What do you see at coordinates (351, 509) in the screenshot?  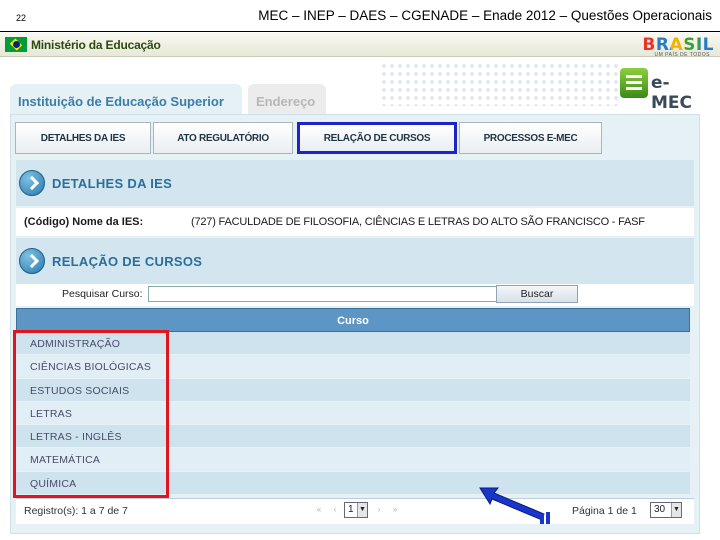 I see `page-select-value: 1` at bounding box center [351, 509].